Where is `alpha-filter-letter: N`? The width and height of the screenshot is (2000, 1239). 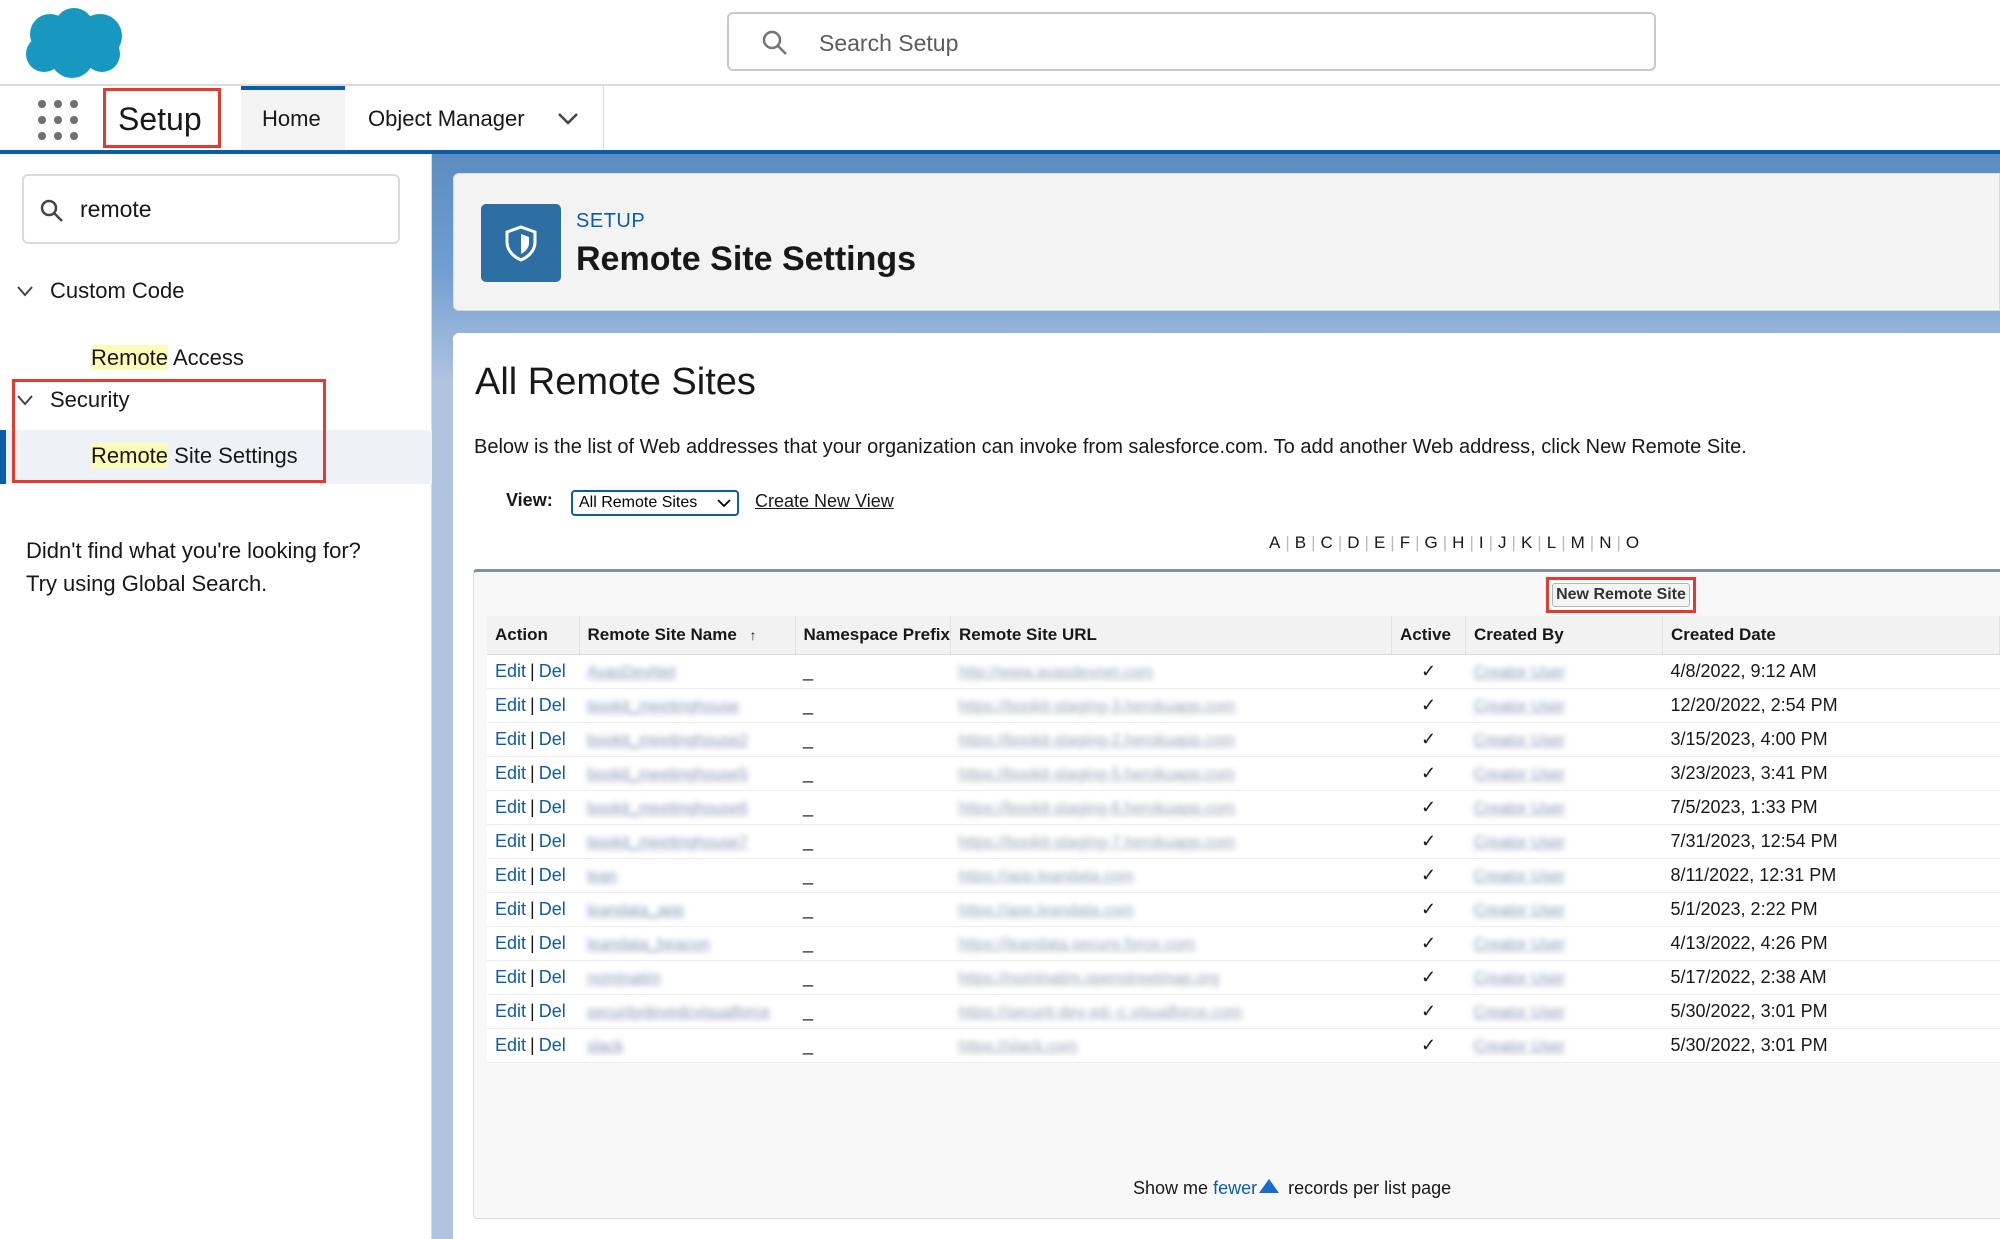 alpha-filter-letter: N is located at coordinates (1605, 543).